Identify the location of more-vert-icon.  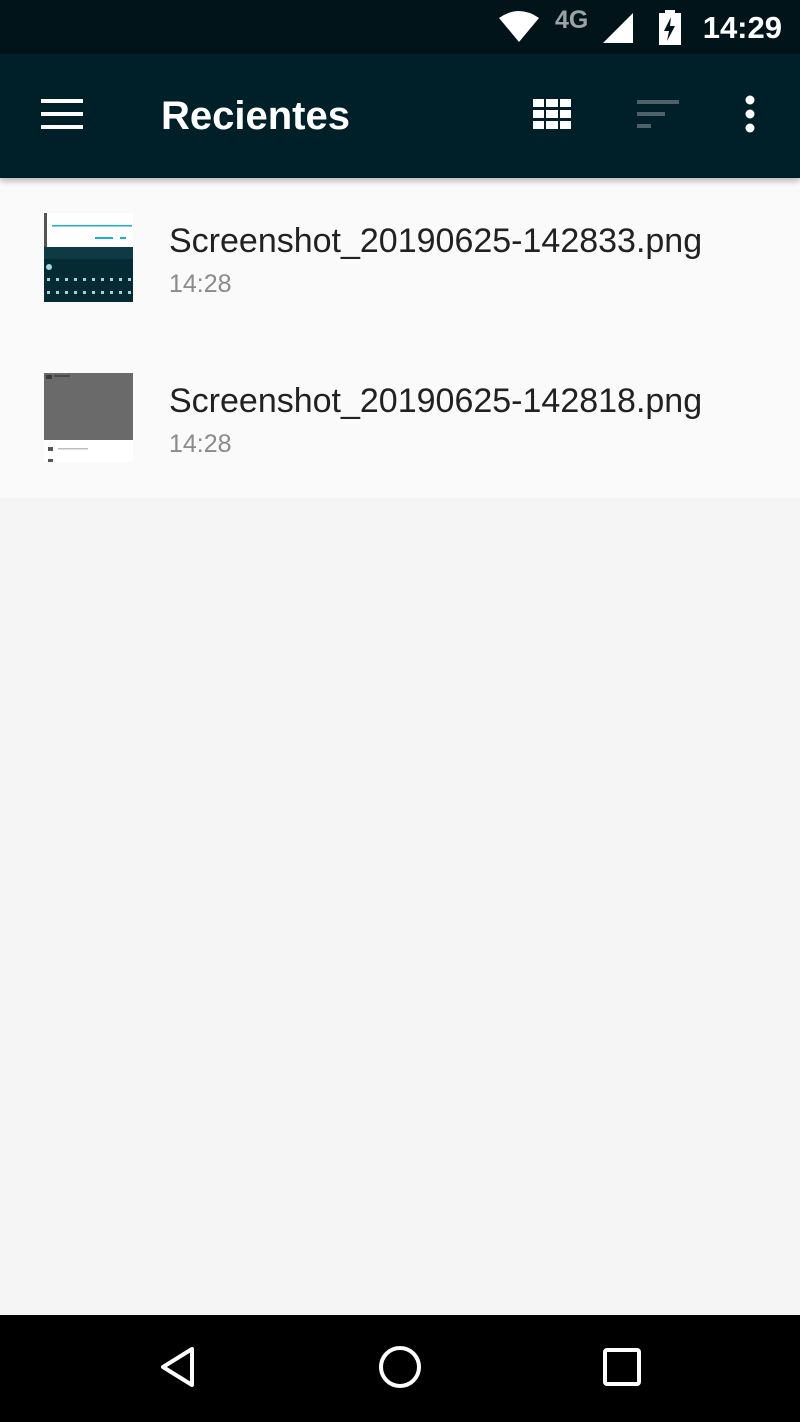
(750, 116).